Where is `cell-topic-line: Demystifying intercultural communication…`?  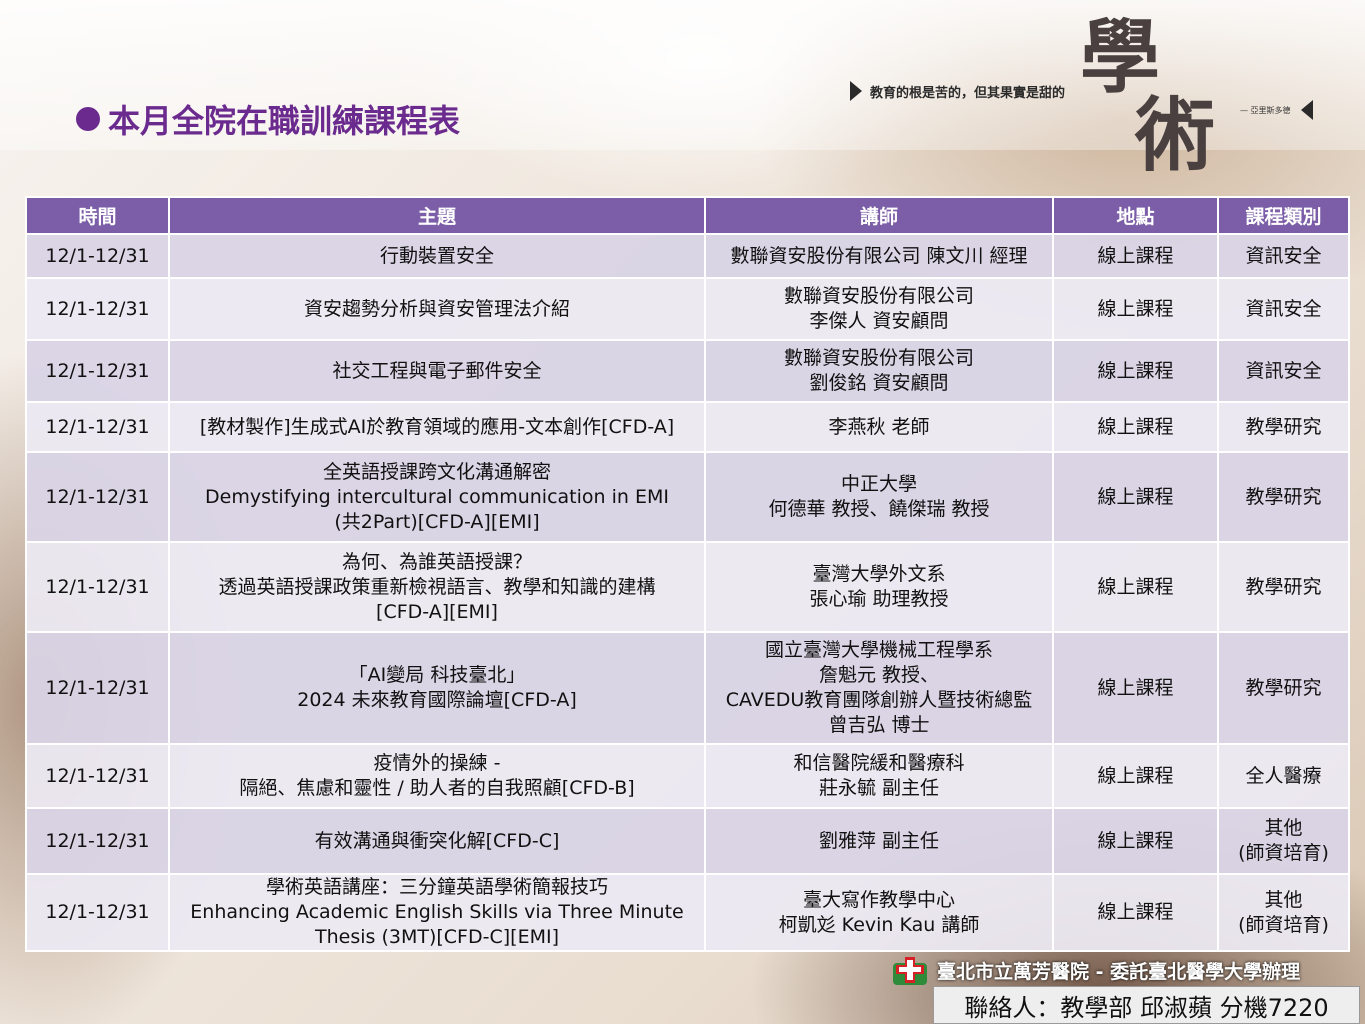 cell-topic-line: Demystifying intercultural communication… is located at coordinates (437, 496).